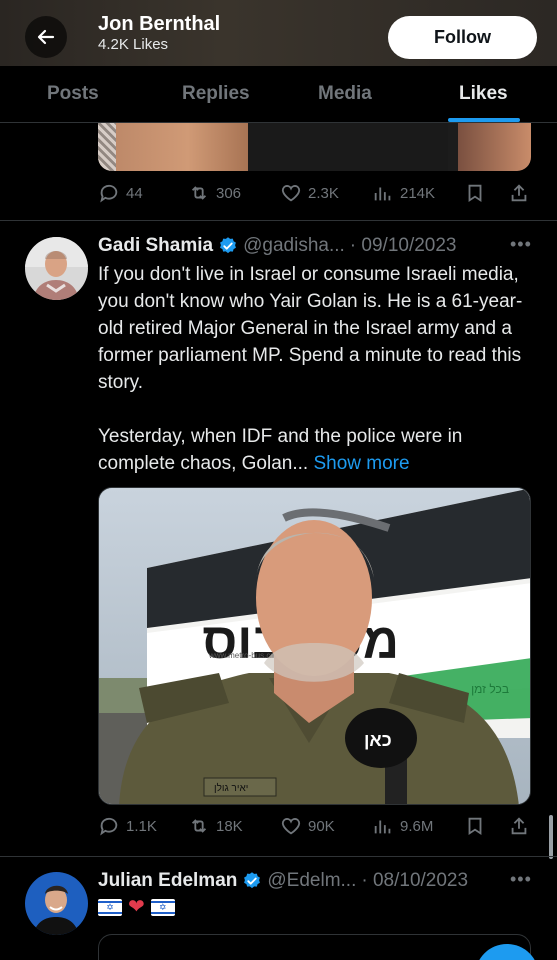  Describe the element at coordinates (403, 246) in the screenshot. I see `post-date: · 09/10/2023` at that location.